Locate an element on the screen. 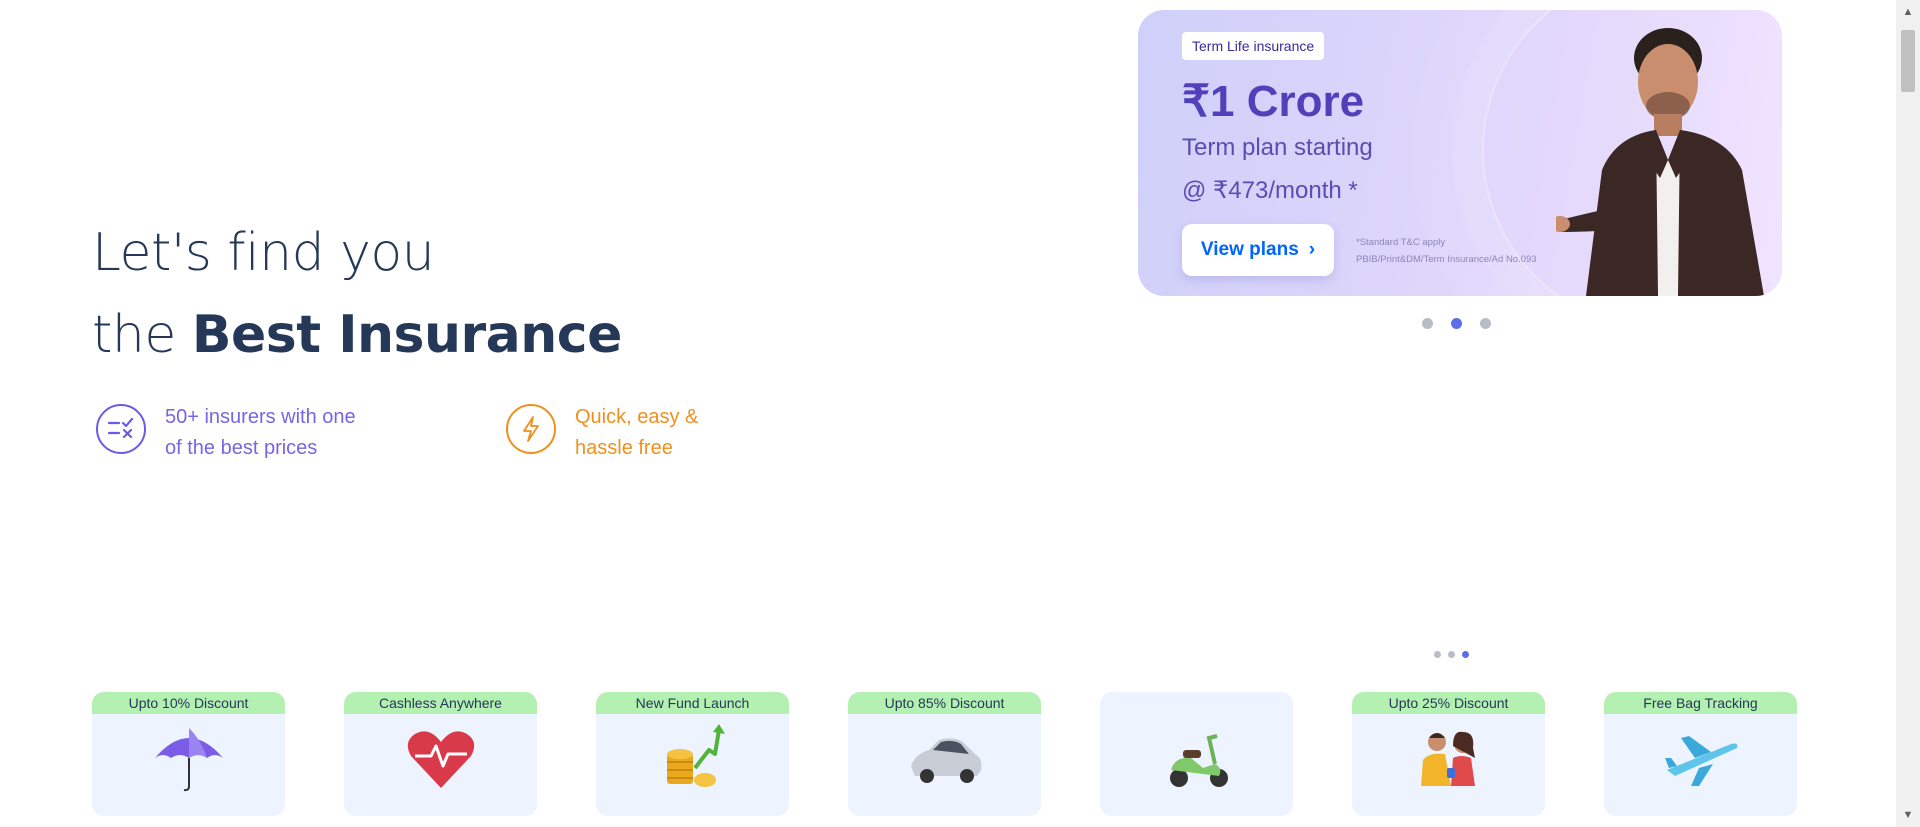  hero-line-2: the Best Insurance is located at coordinates (357, 335).